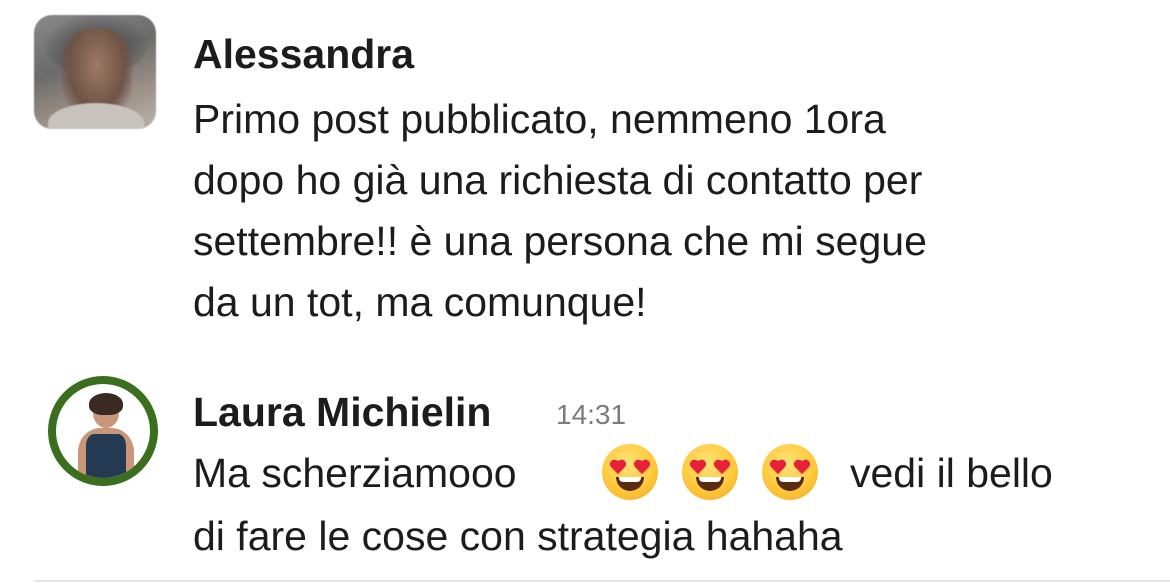 Image resolution: width=1170 pixels, height=585 pixels. What do you see at coordinates (539, 119) in the screenshot?
I see `message-text-line: Primo post pubblicato, nemmeno 1ora` at bounding box center [539, 119].